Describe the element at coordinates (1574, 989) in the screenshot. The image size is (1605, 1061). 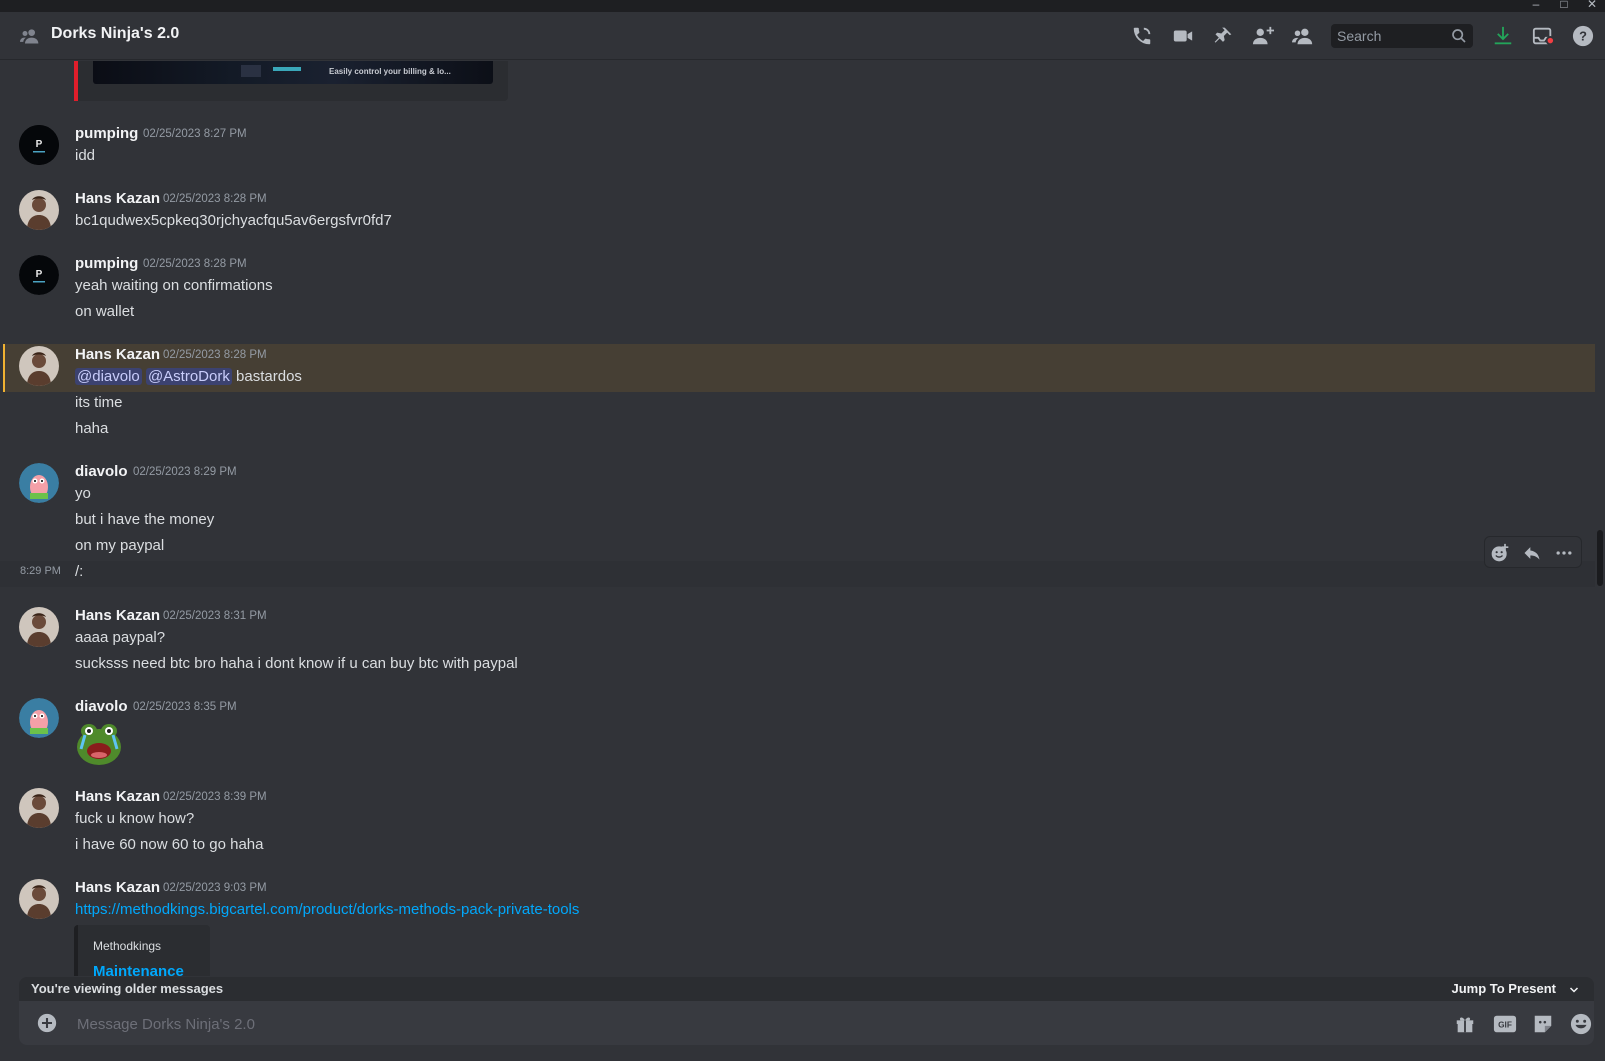
I see `chevron-down-icon` at that location.